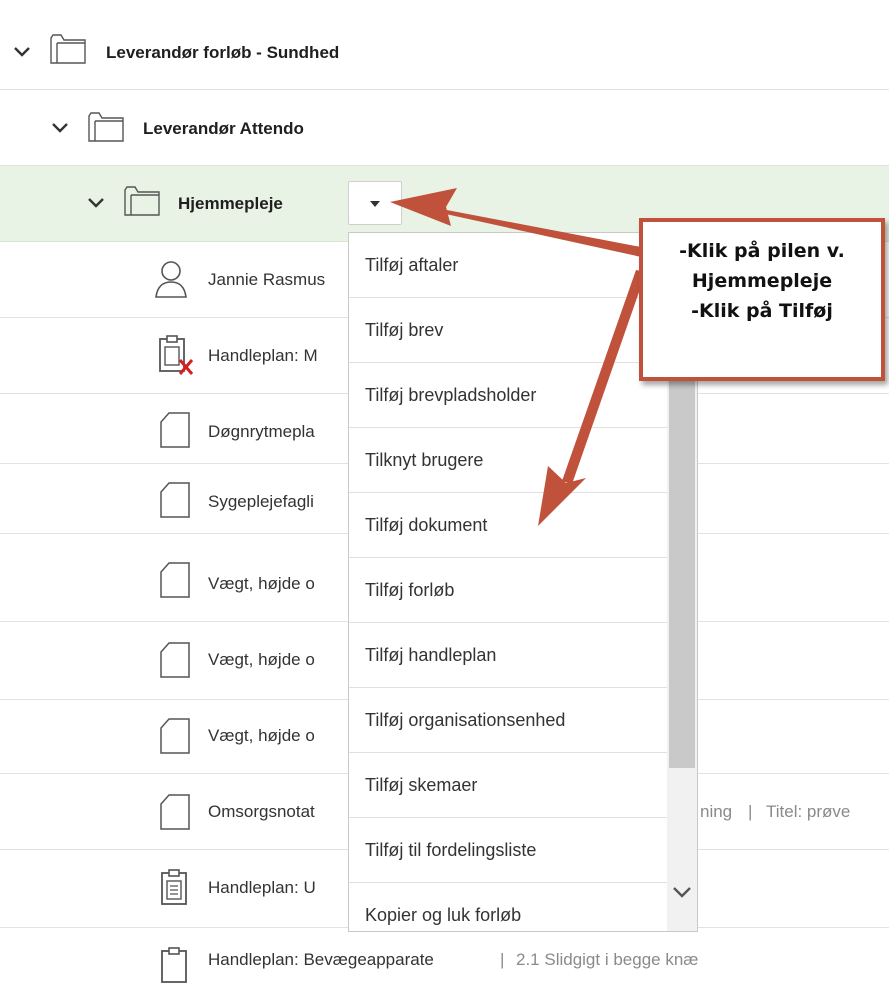 This screenshot has height=984, width=889. Describe the element at coordinates (321, 959) in the screenshot. I see `tree-row-label: Handleplan: Bevægeapparate` at that location.